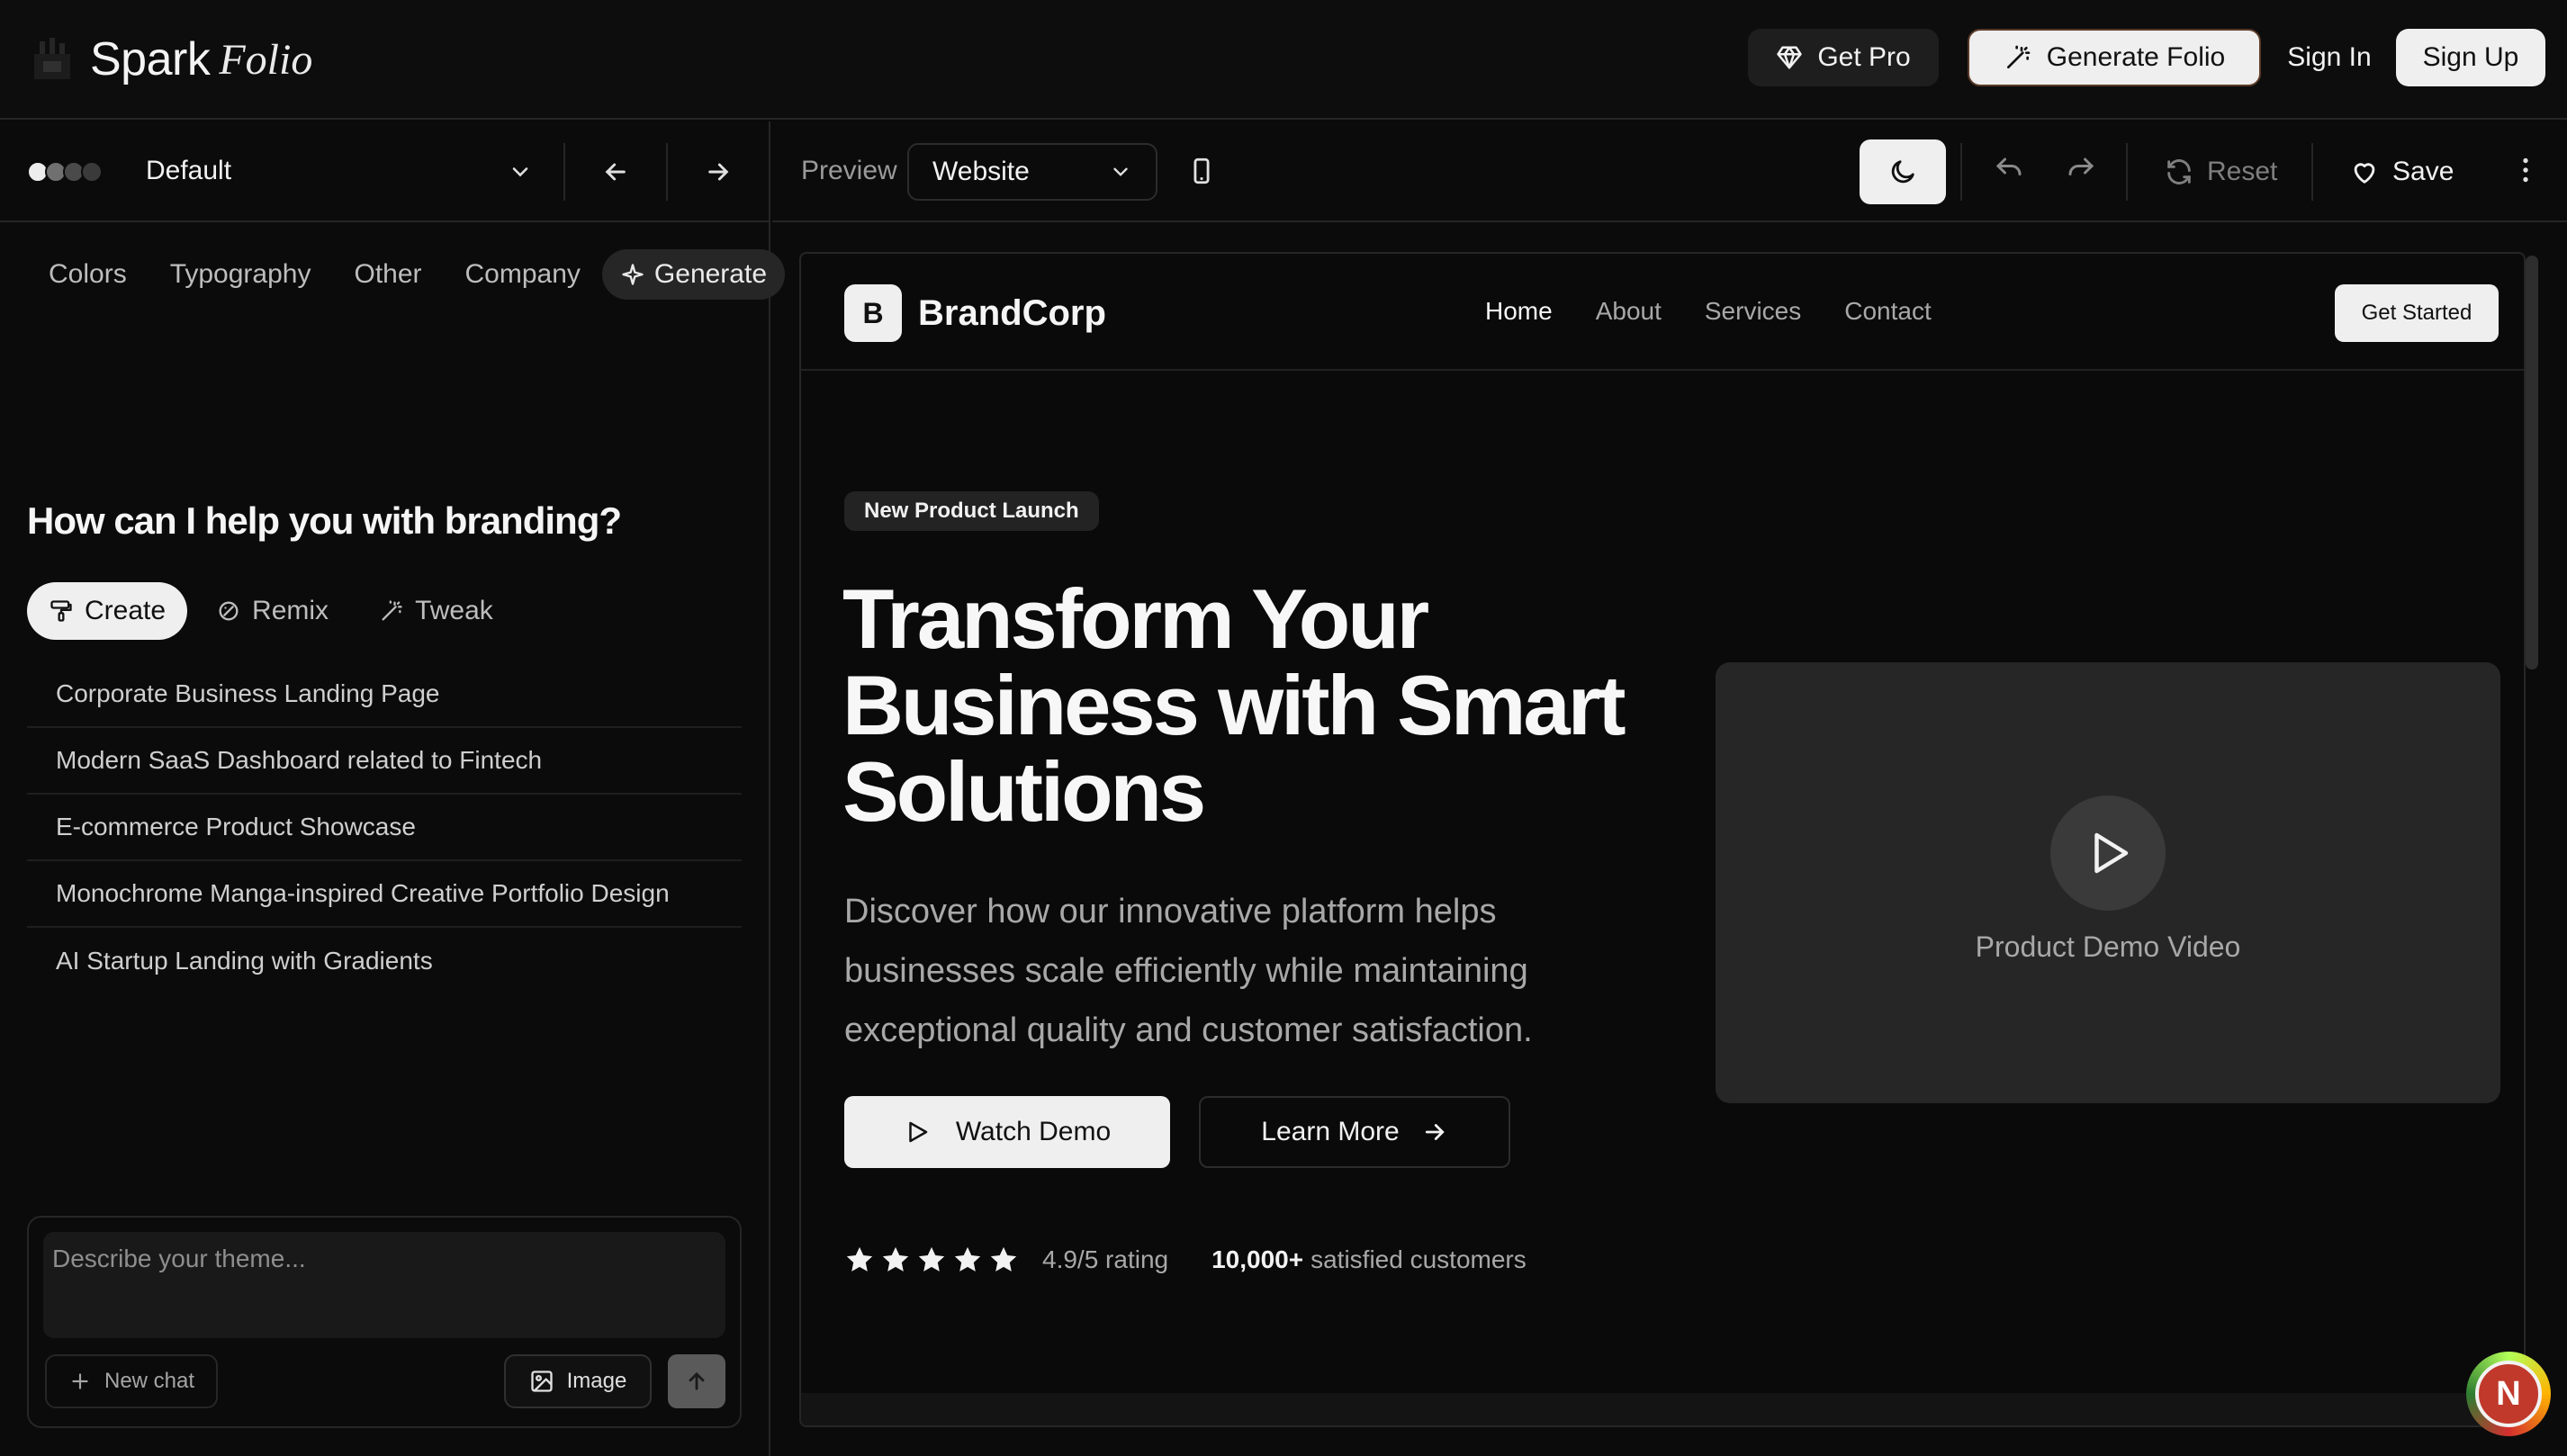 This screenshot has width=2567, height=1456. What do you see at coordinates (126, 610) in the screenshot?
I see `mode-create-label: Create` at bounding box center [126, 610].